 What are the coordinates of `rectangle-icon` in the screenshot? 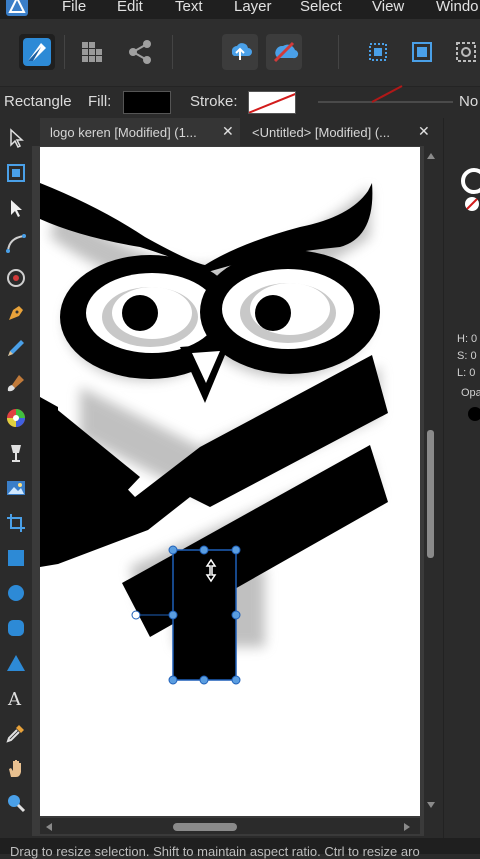 It's located at (16, 558).